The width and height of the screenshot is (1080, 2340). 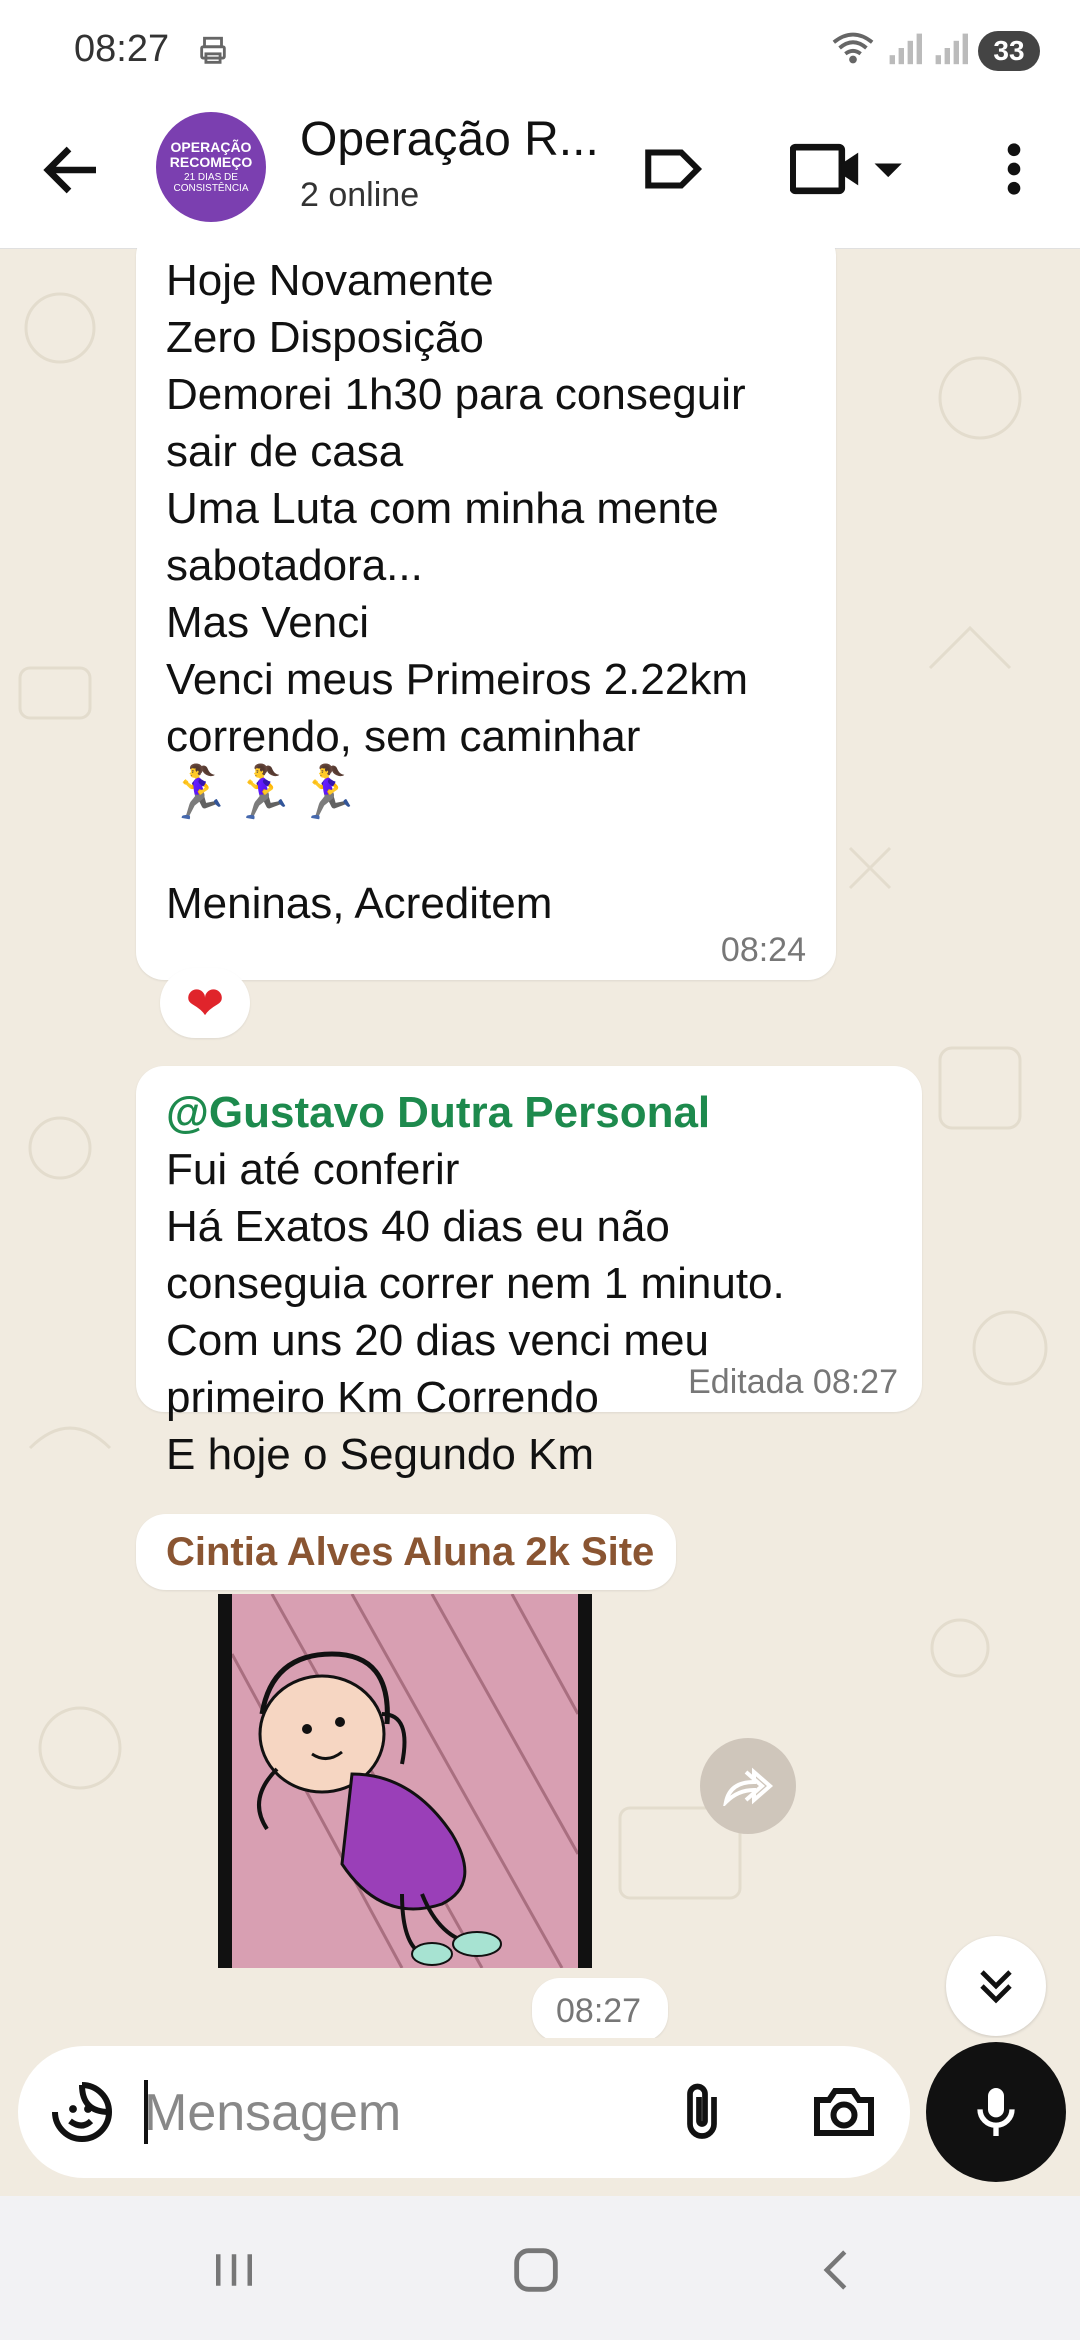 What do you see at coordinates (437, 1340) in the screenshot?
I see `message-line: Com uns 20 dias venci meu` at bounding box center [437, 1340].